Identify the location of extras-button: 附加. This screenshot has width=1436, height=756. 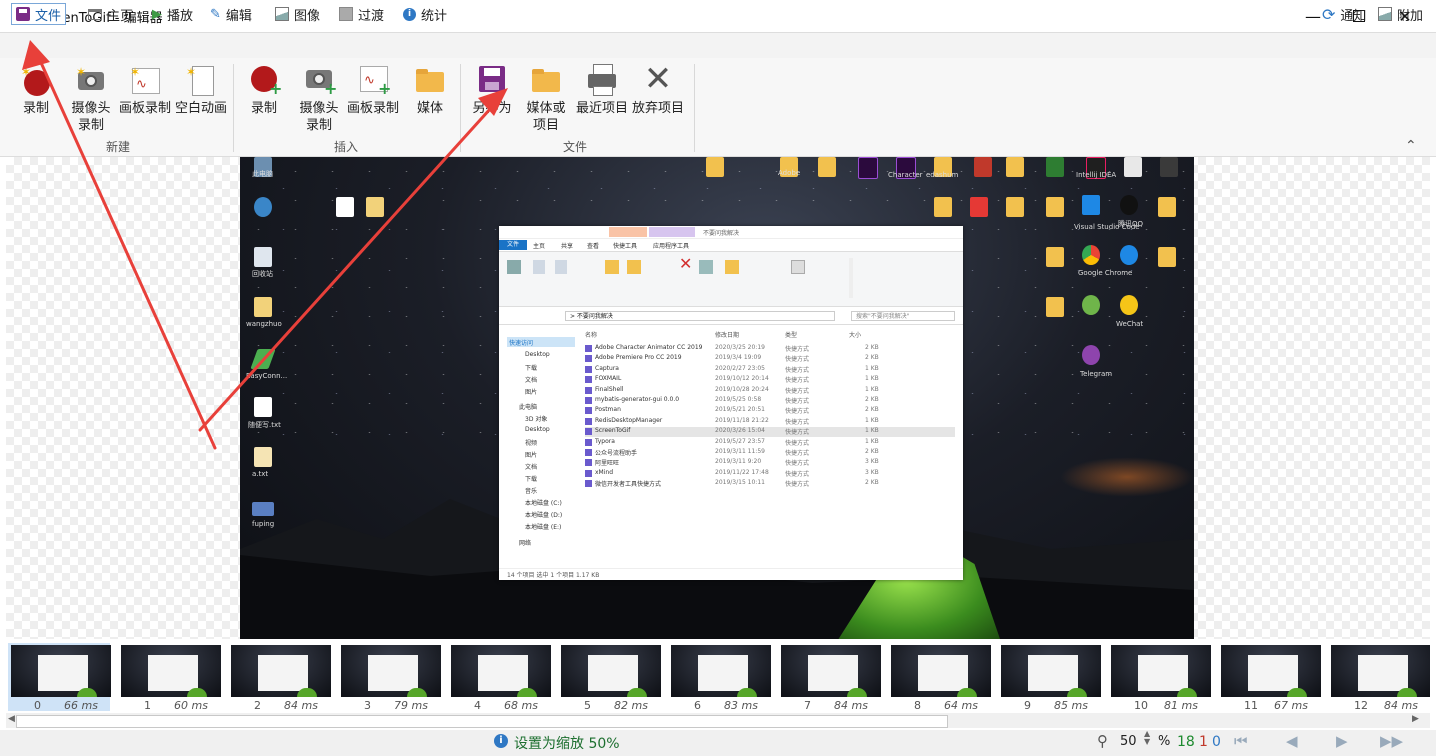
(1400, 14).